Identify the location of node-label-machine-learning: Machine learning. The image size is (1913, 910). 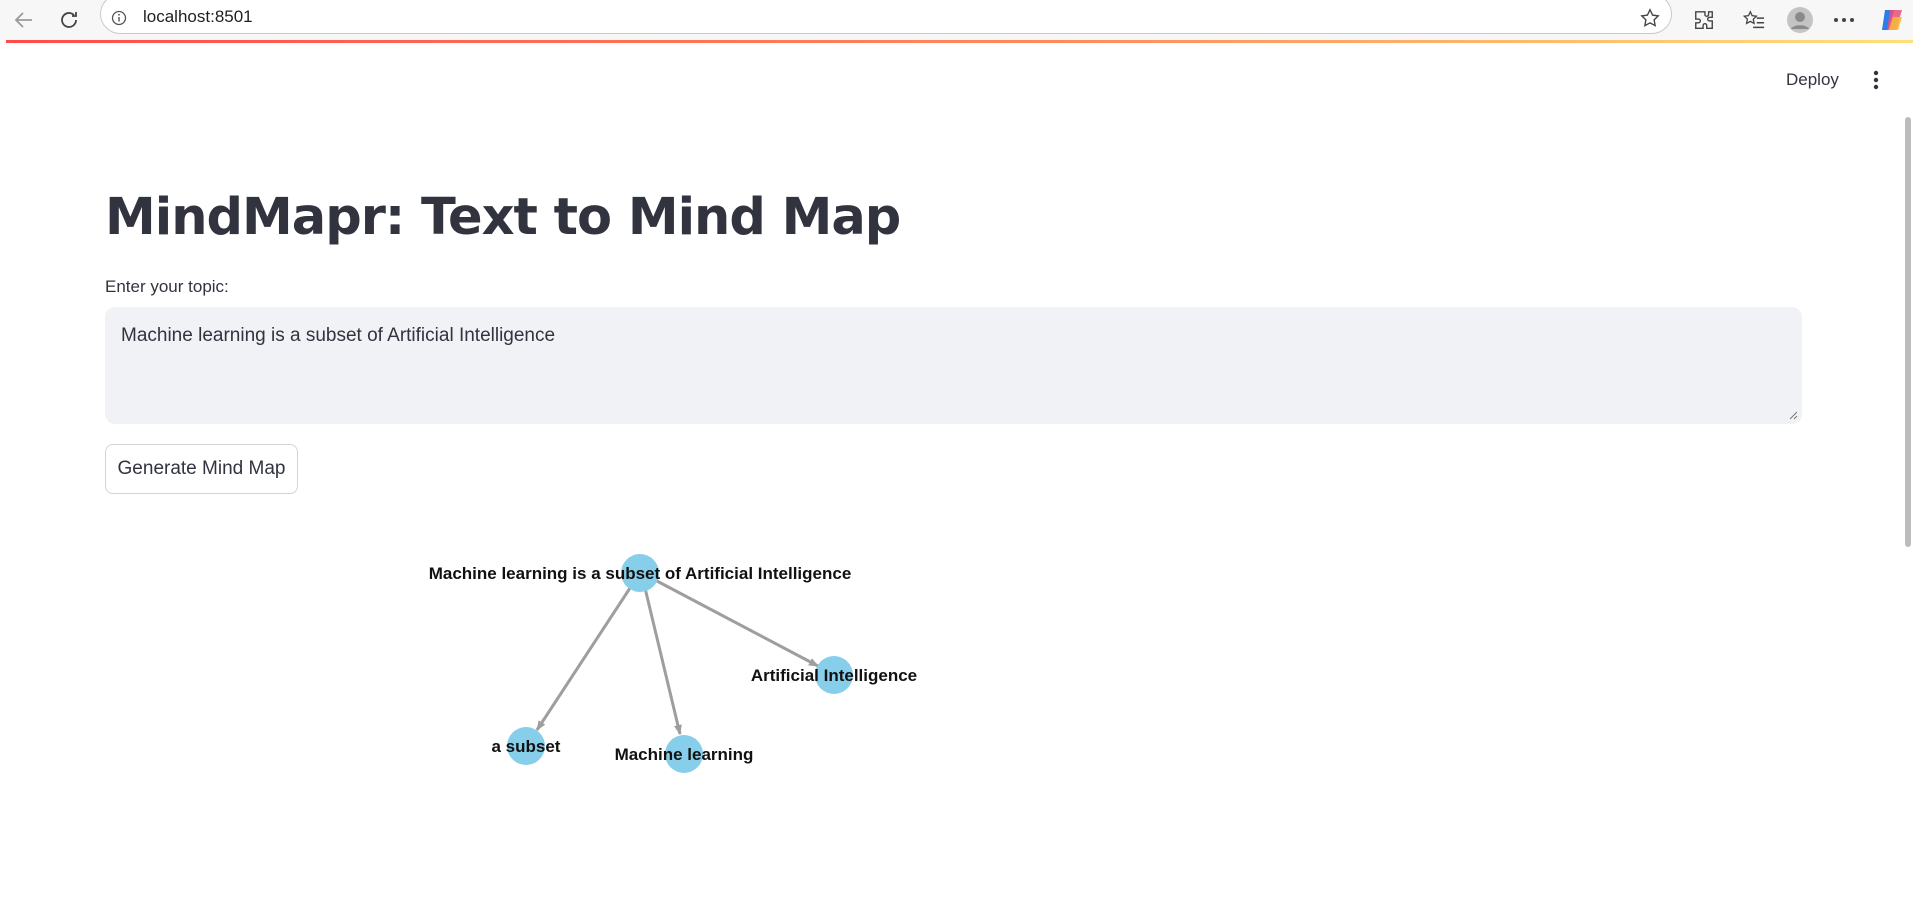
(684, 754).